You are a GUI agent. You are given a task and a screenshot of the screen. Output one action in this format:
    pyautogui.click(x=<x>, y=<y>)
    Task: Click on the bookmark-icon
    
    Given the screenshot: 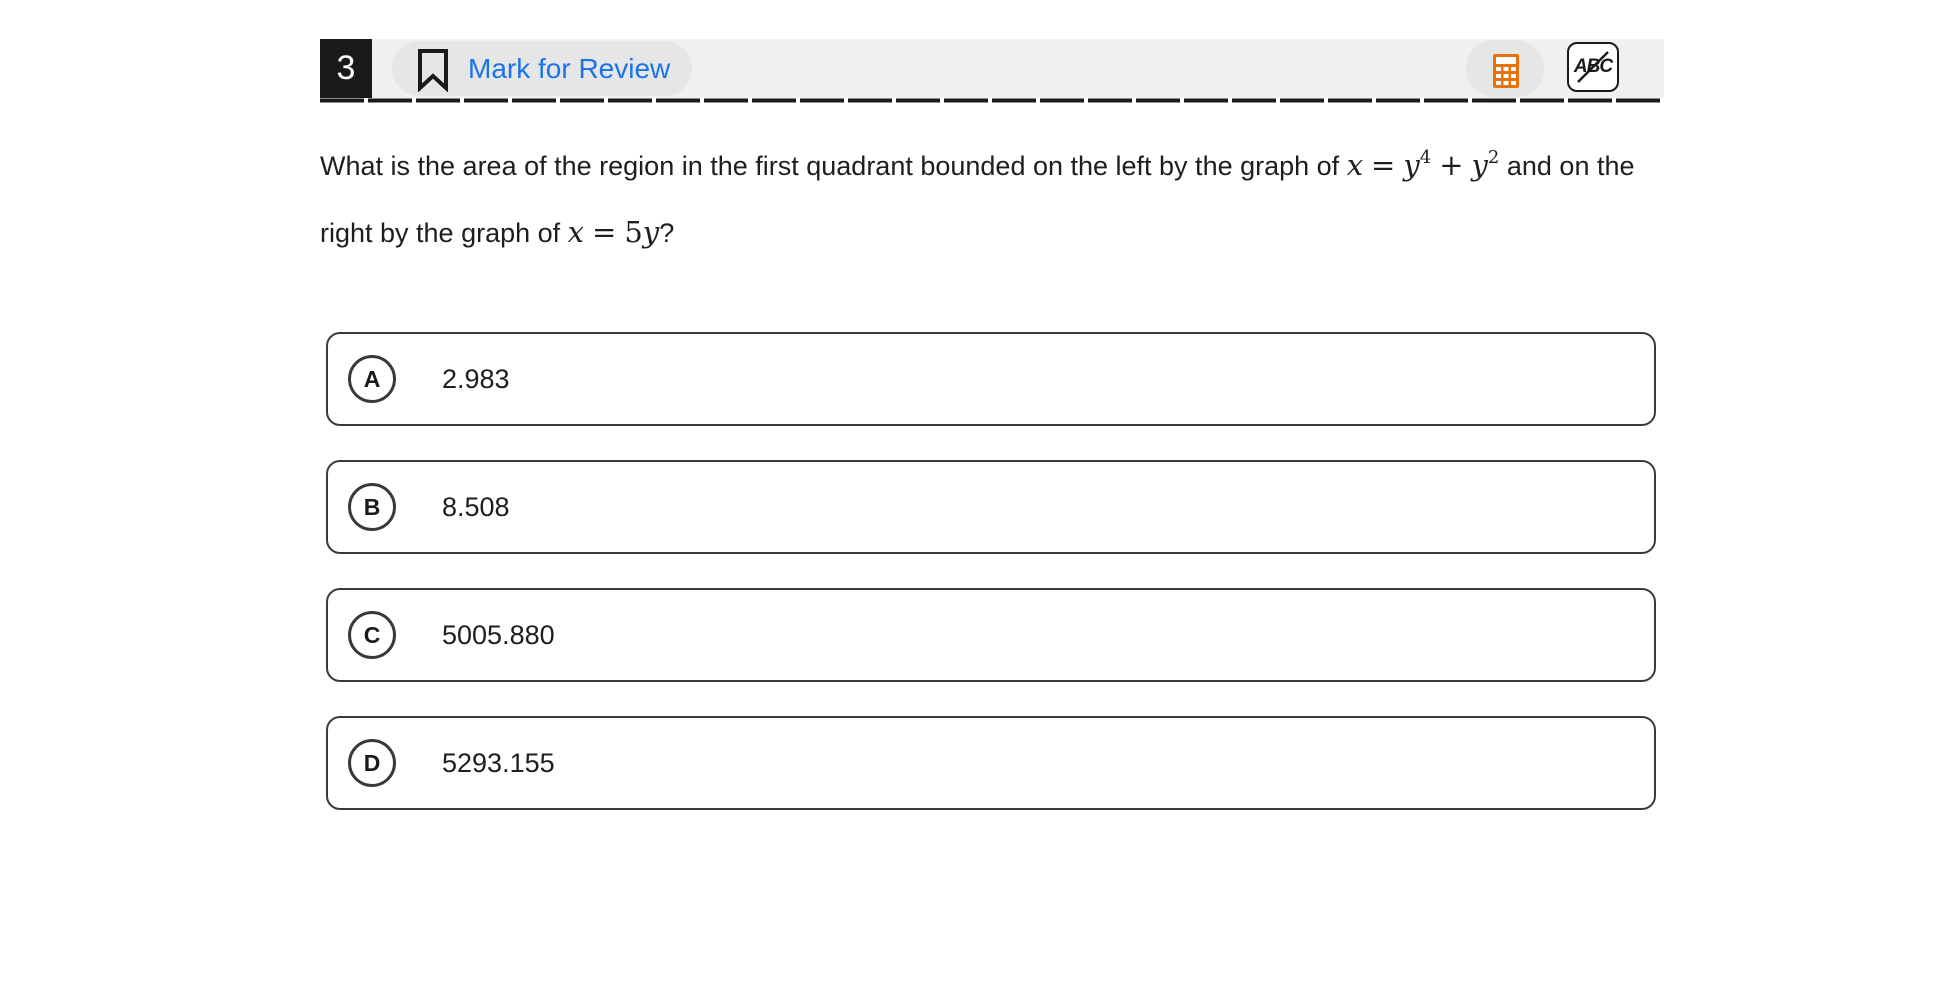 What is the action you would take?
    pyautogui.click(x=433, y=70)
    